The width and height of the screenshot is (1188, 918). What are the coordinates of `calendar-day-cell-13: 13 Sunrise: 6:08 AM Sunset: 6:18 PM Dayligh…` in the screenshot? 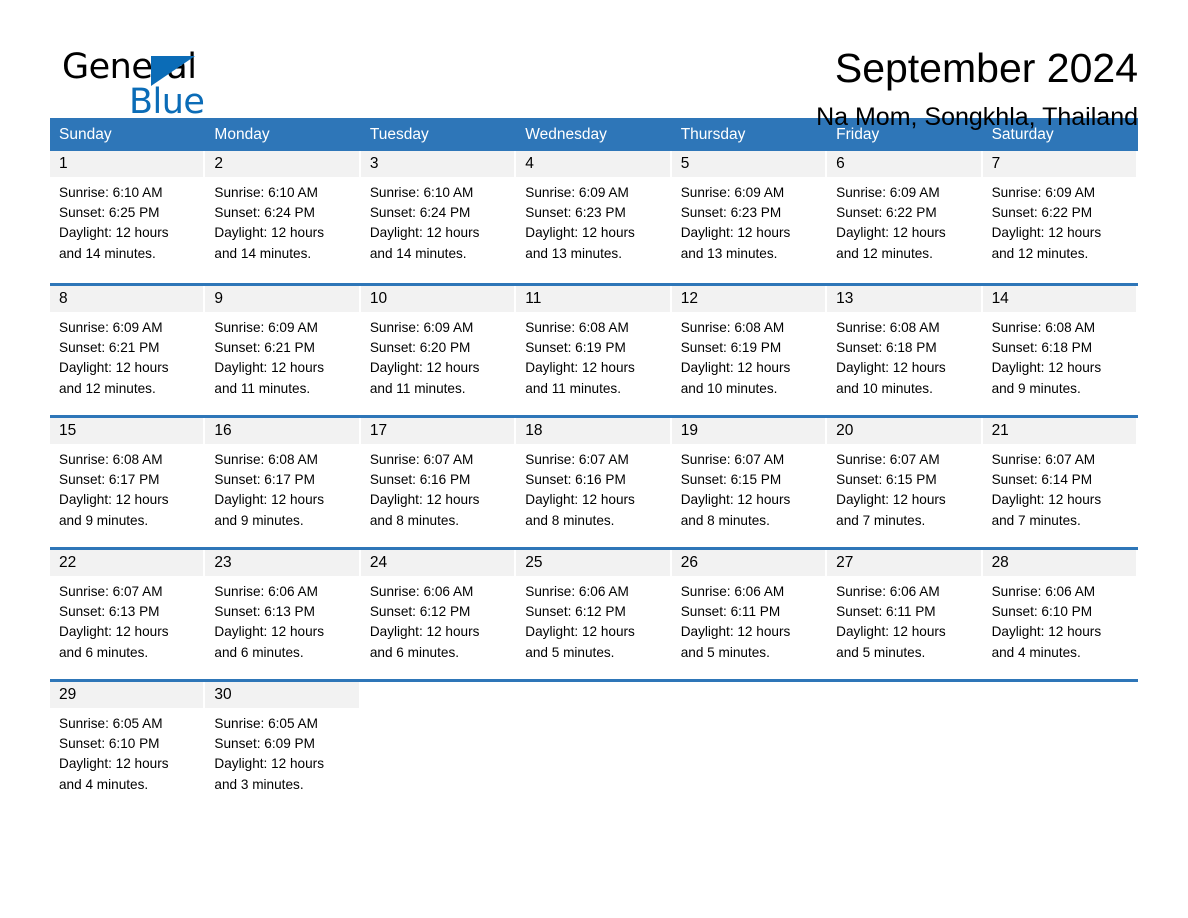 It's located at (905, 350).